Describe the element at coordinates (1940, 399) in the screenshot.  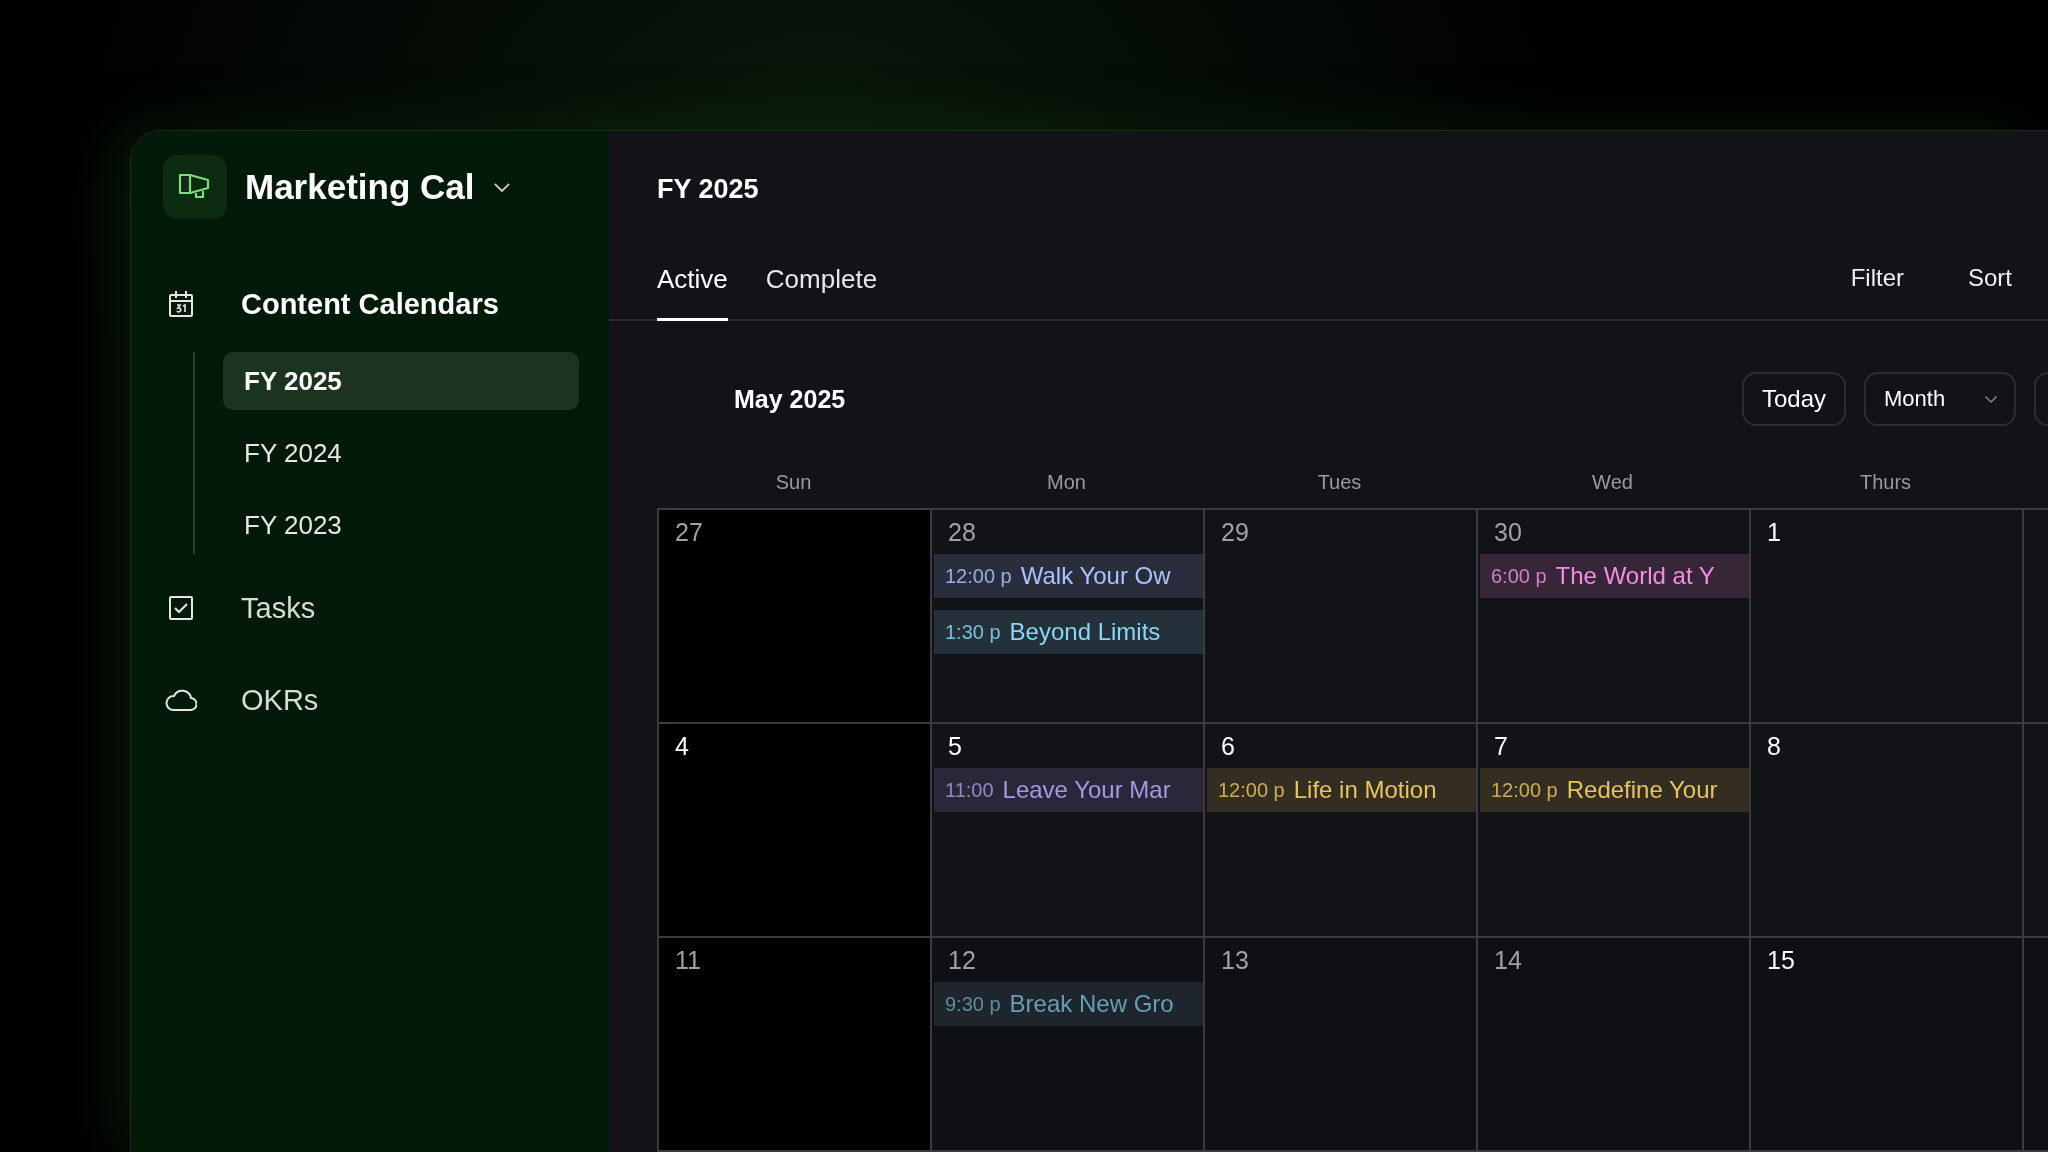
I see `view-dropdown: Month` at that location.